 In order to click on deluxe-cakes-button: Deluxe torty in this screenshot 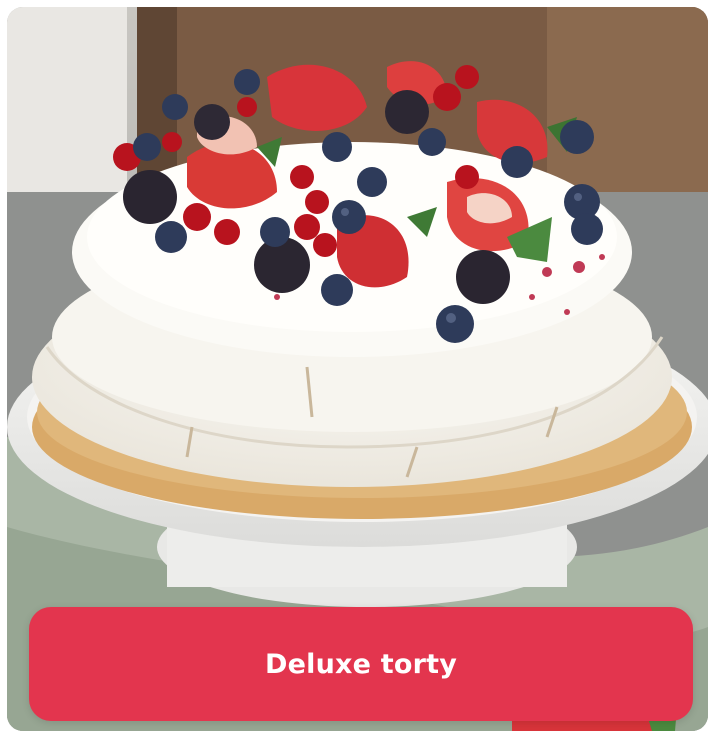, I will do `click(361, 664)`.